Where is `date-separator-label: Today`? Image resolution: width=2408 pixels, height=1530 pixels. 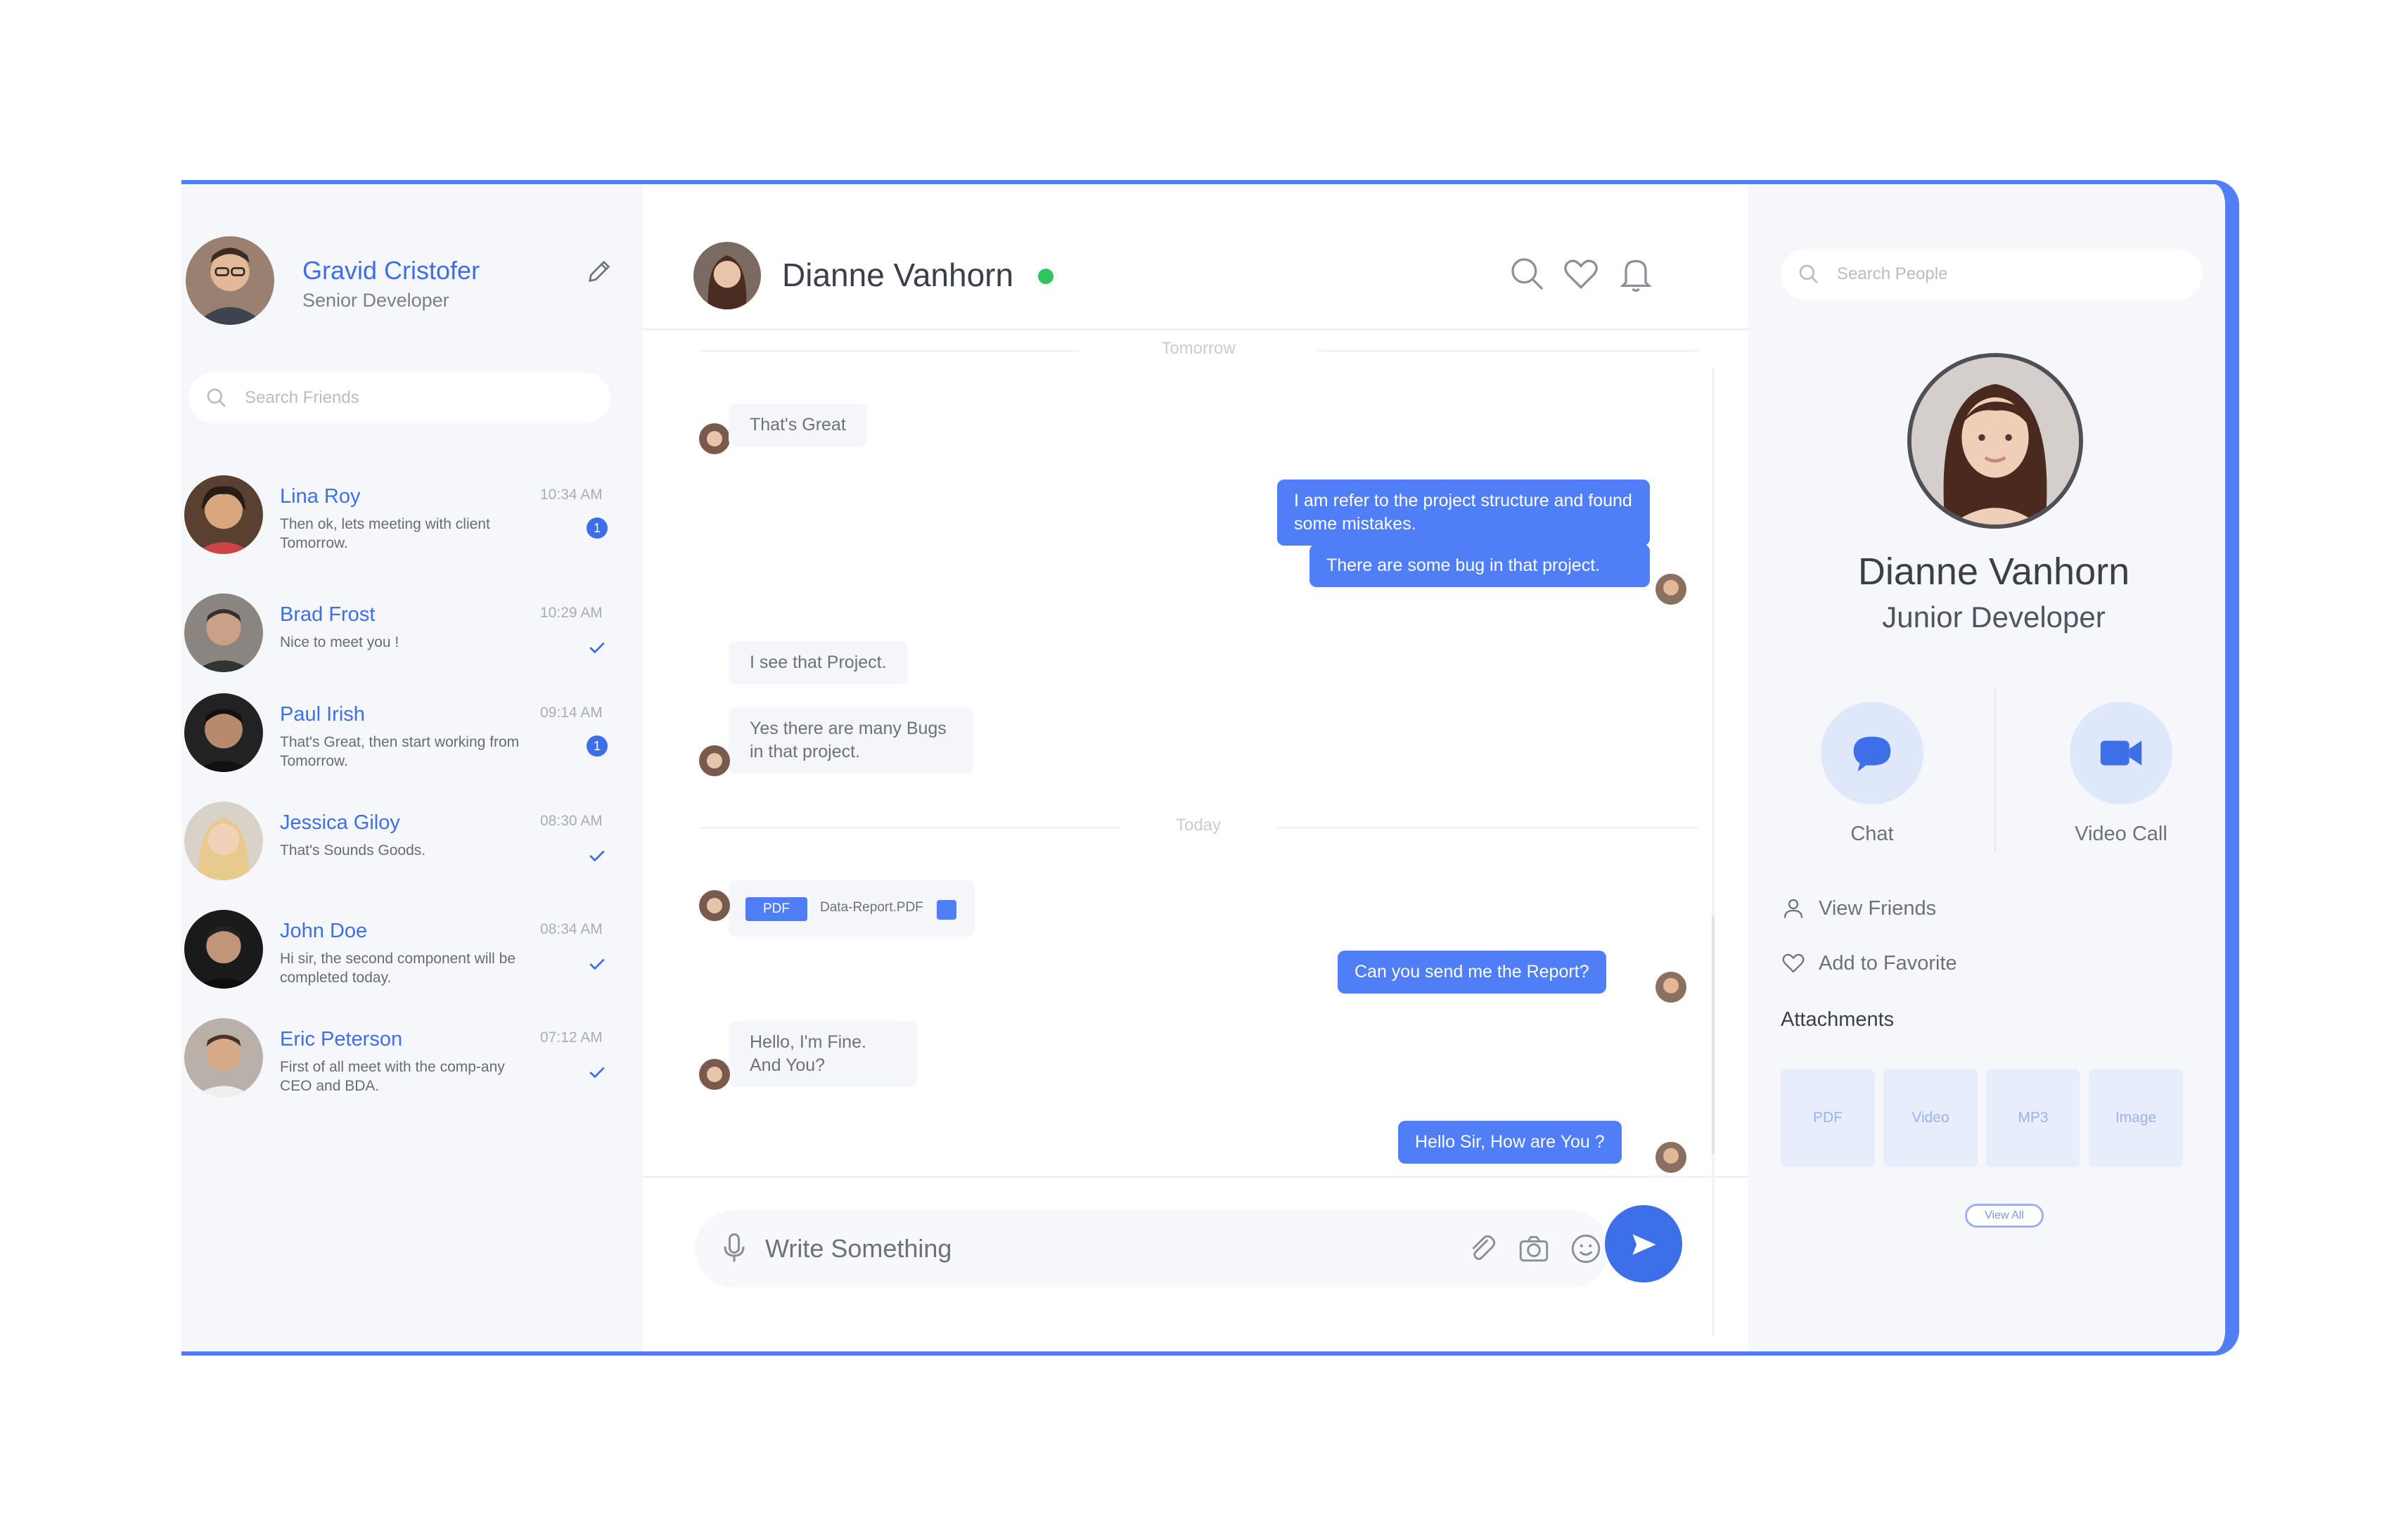
date-separator-label: Today is located at coordinates (1198, 825).